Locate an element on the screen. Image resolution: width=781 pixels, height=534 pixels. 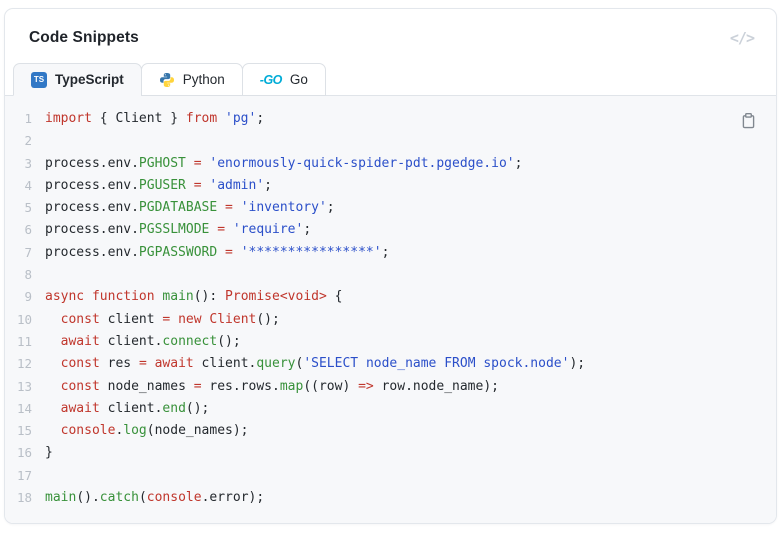
line-content: } is located at coordinates (49, 453).